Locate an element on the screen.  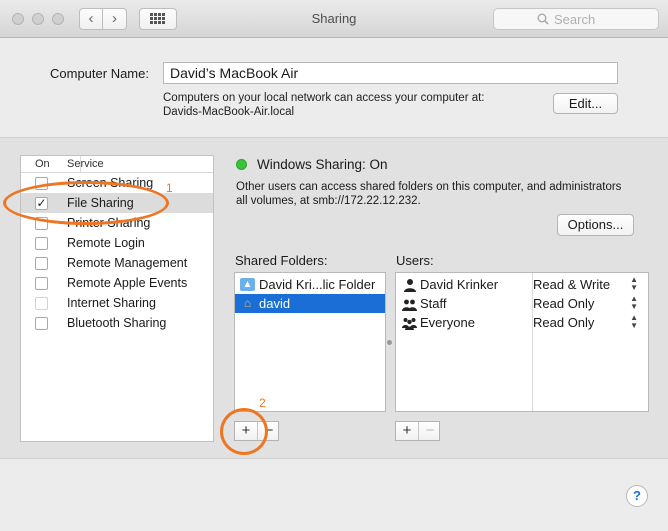
service-row-remote-login: Remote Login is located at coordinates (117, 243).